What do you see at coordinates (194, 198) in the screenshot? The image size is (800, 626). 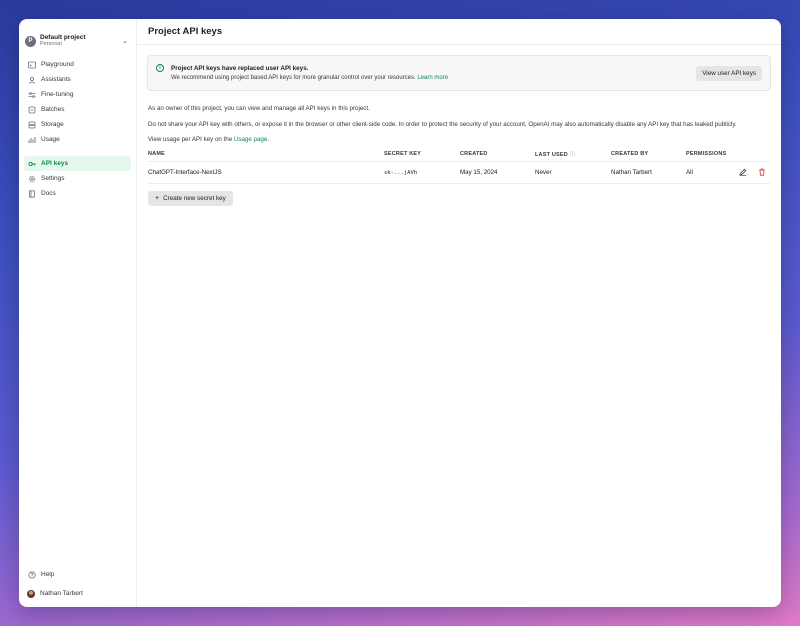 I see `create-button-label: Create new secret key` at bounding box center [194, 198].